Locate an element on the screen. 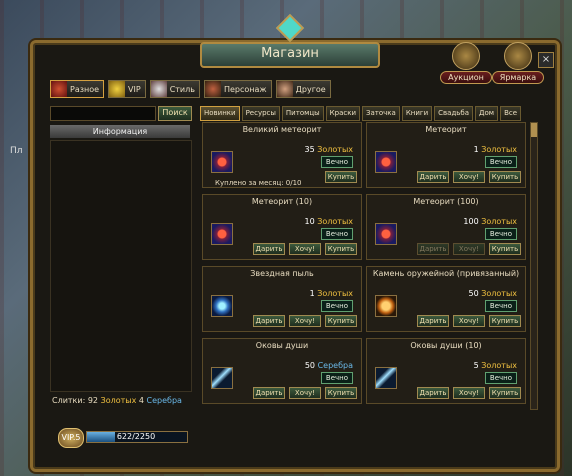 This screenshot has width=572, height=476. price-amount: 50 is located at coordinates (473, 293).